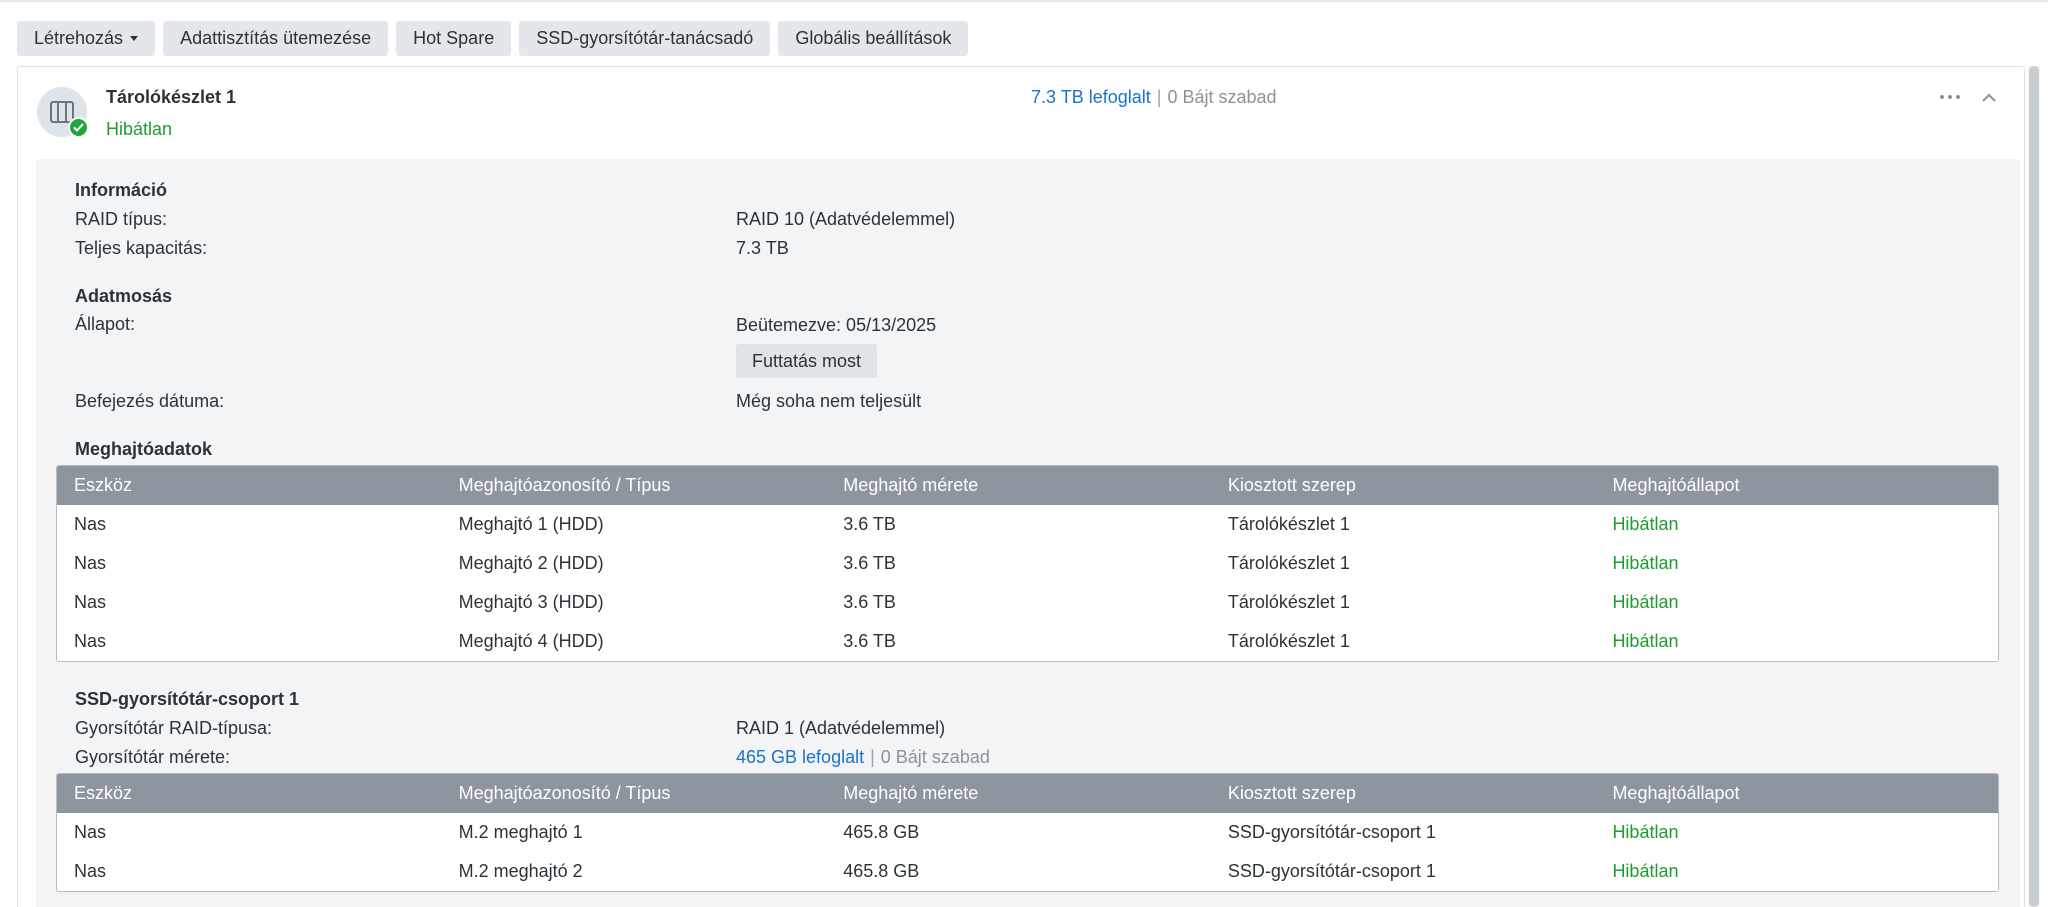 This screenshot has height=907, width=2048. What do you see at coordinates (1154, 97) in the screenshot?
I see `pool-usage: 7.3 TB lefoglalt | 0 Bájt szabad` at bounding box center [1154, 97].